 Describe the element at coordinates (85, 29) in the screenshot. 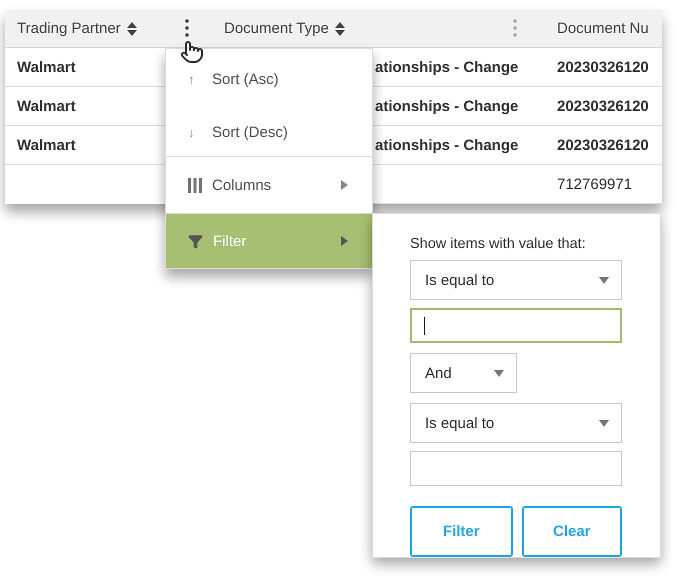

I see `column-header: Trading Partner` at that location.